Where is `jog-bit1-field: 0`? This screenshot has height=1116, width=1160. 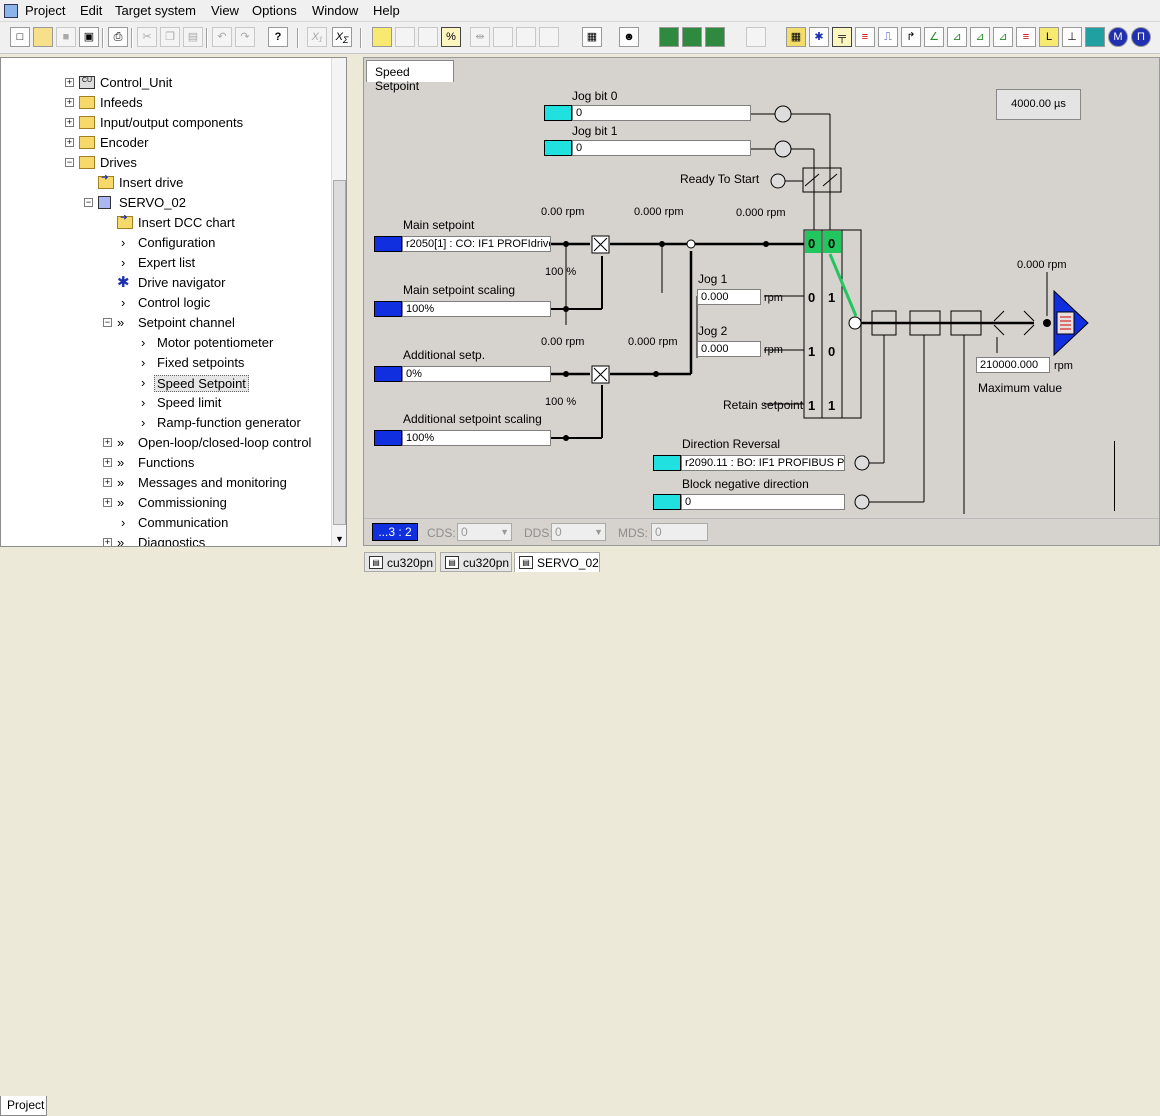
jog-bit1-field: 0 is located at coordinates (661, 148).